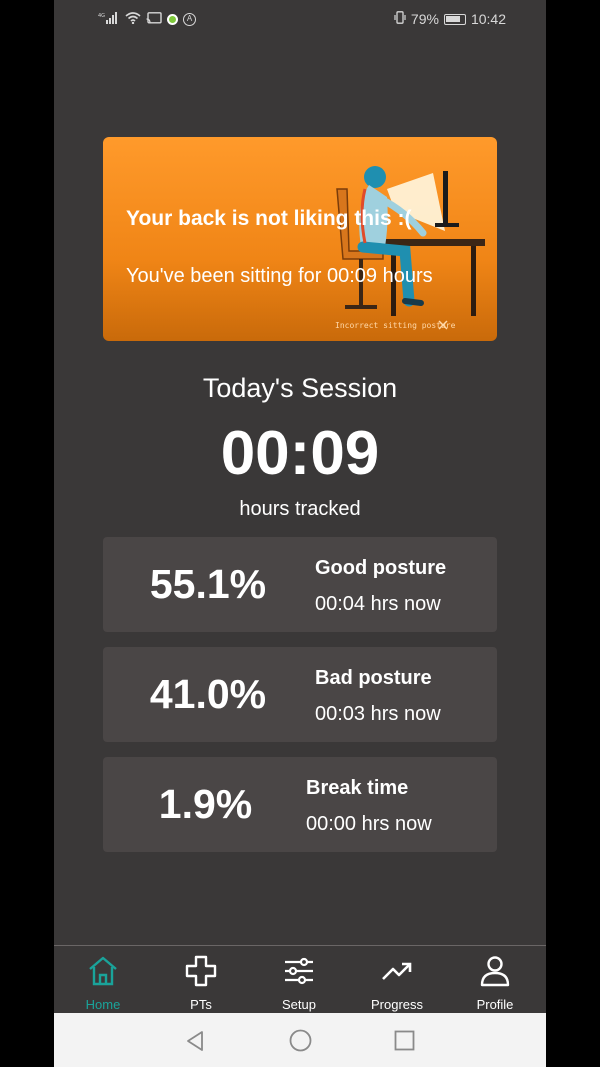  I want to click on status-bar: 4G A 79% 10:42, so click(300, 19).